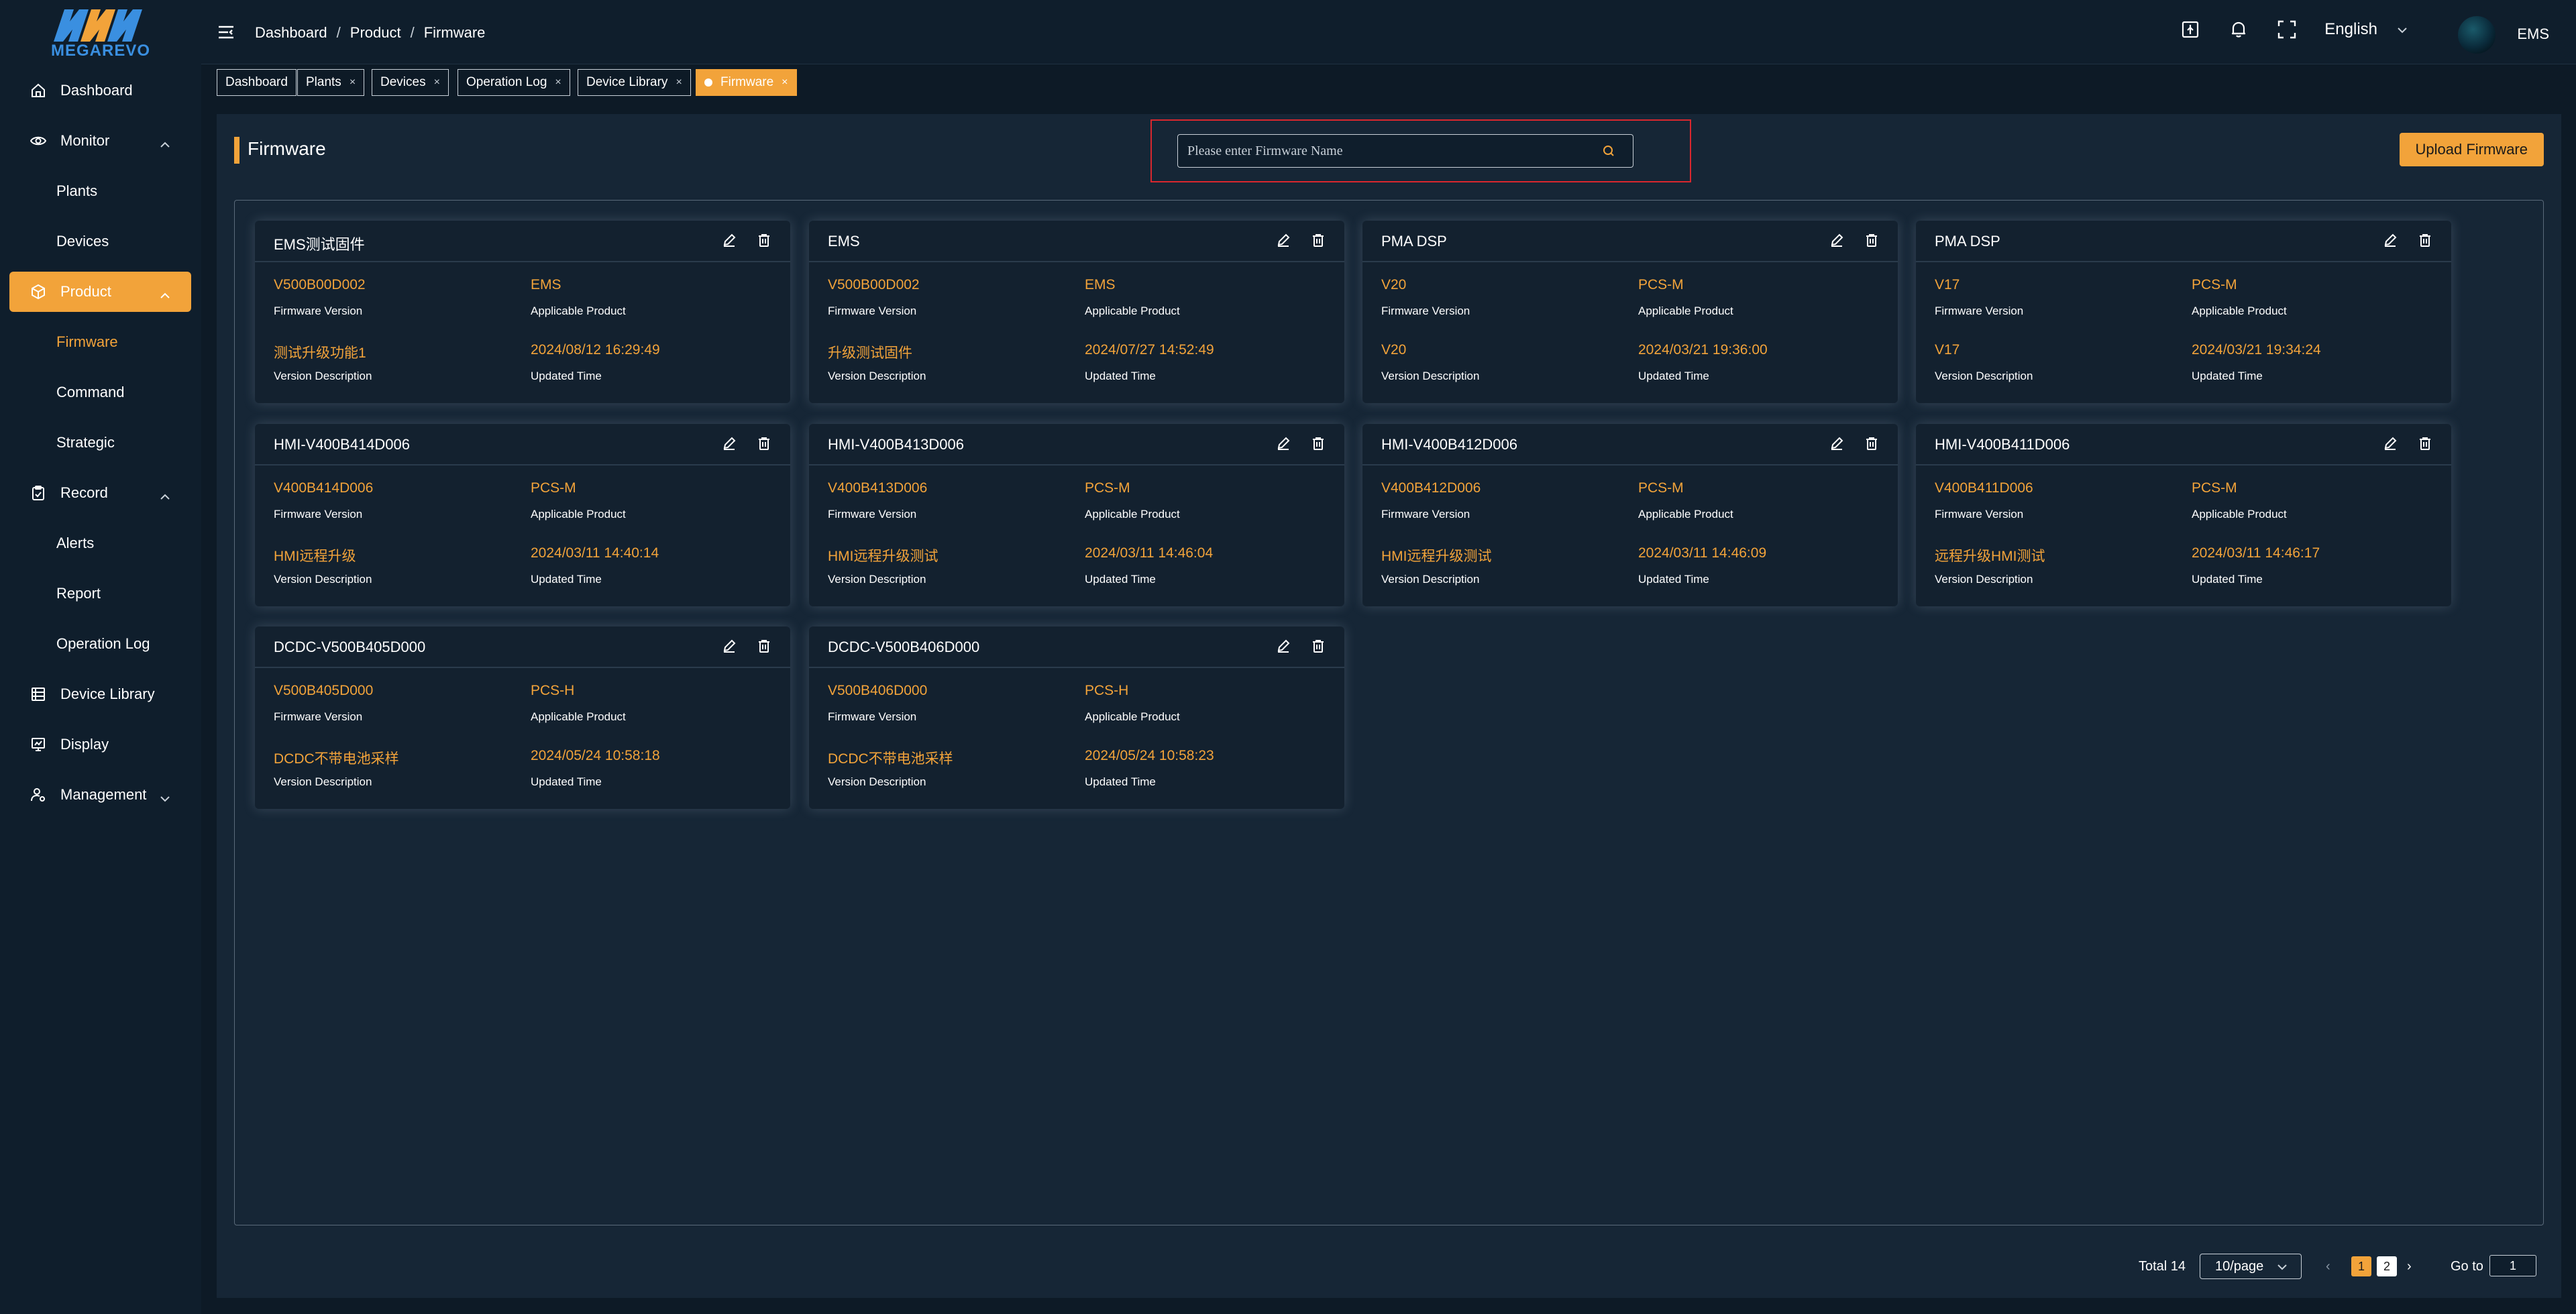 Image resolution: width=2576 pixels, height=1314 pixels. What do you see at coordinates (100, 744) in the screenshot?
I see `sidebar-item-display: Display` at bounding box center [100, 744].